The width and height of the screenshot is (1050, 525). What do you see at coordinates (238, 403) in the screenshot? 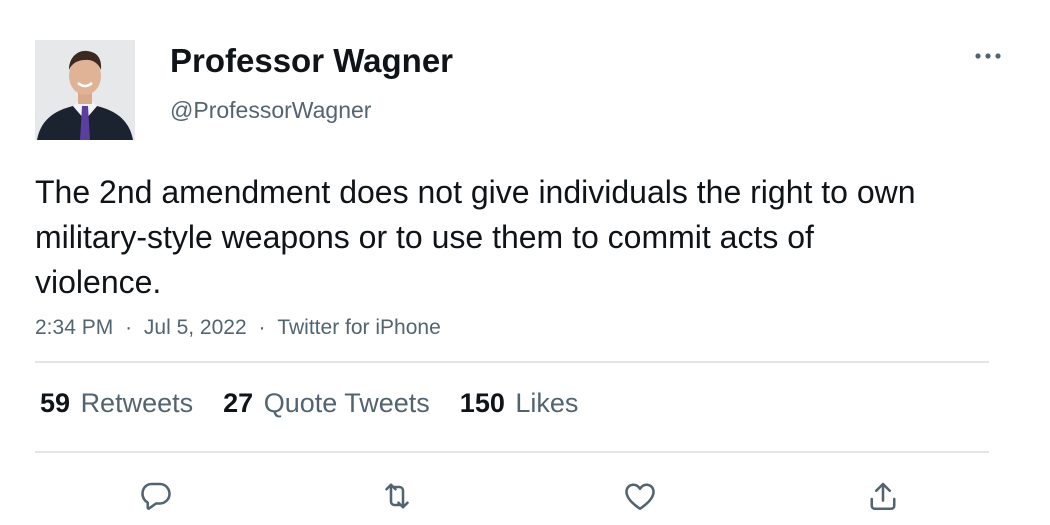
I see `quote-tweets-count: 27` at bounding box center [238, 403].